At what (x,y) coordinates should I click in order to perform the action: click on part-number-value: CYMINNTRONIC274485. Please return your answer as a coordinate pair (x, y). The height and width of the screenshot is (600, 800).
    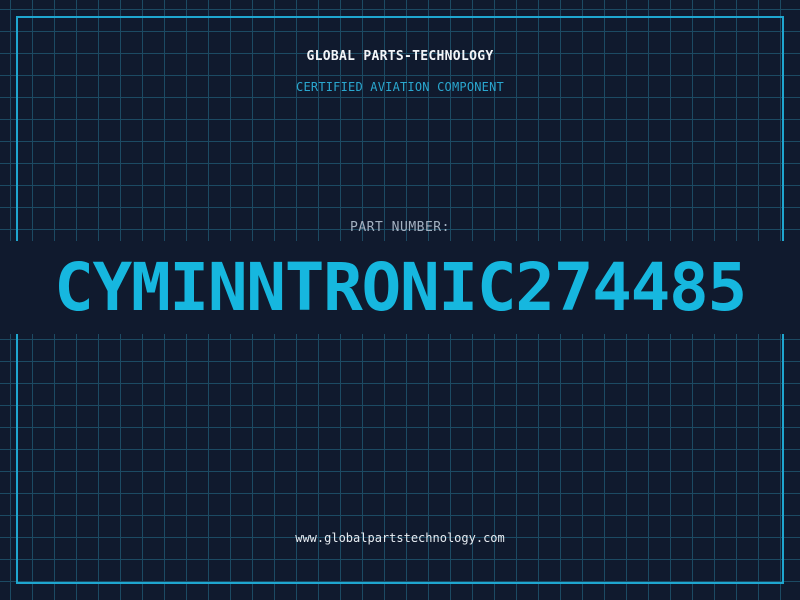
    Looking at the image, I should click on (400, 287).